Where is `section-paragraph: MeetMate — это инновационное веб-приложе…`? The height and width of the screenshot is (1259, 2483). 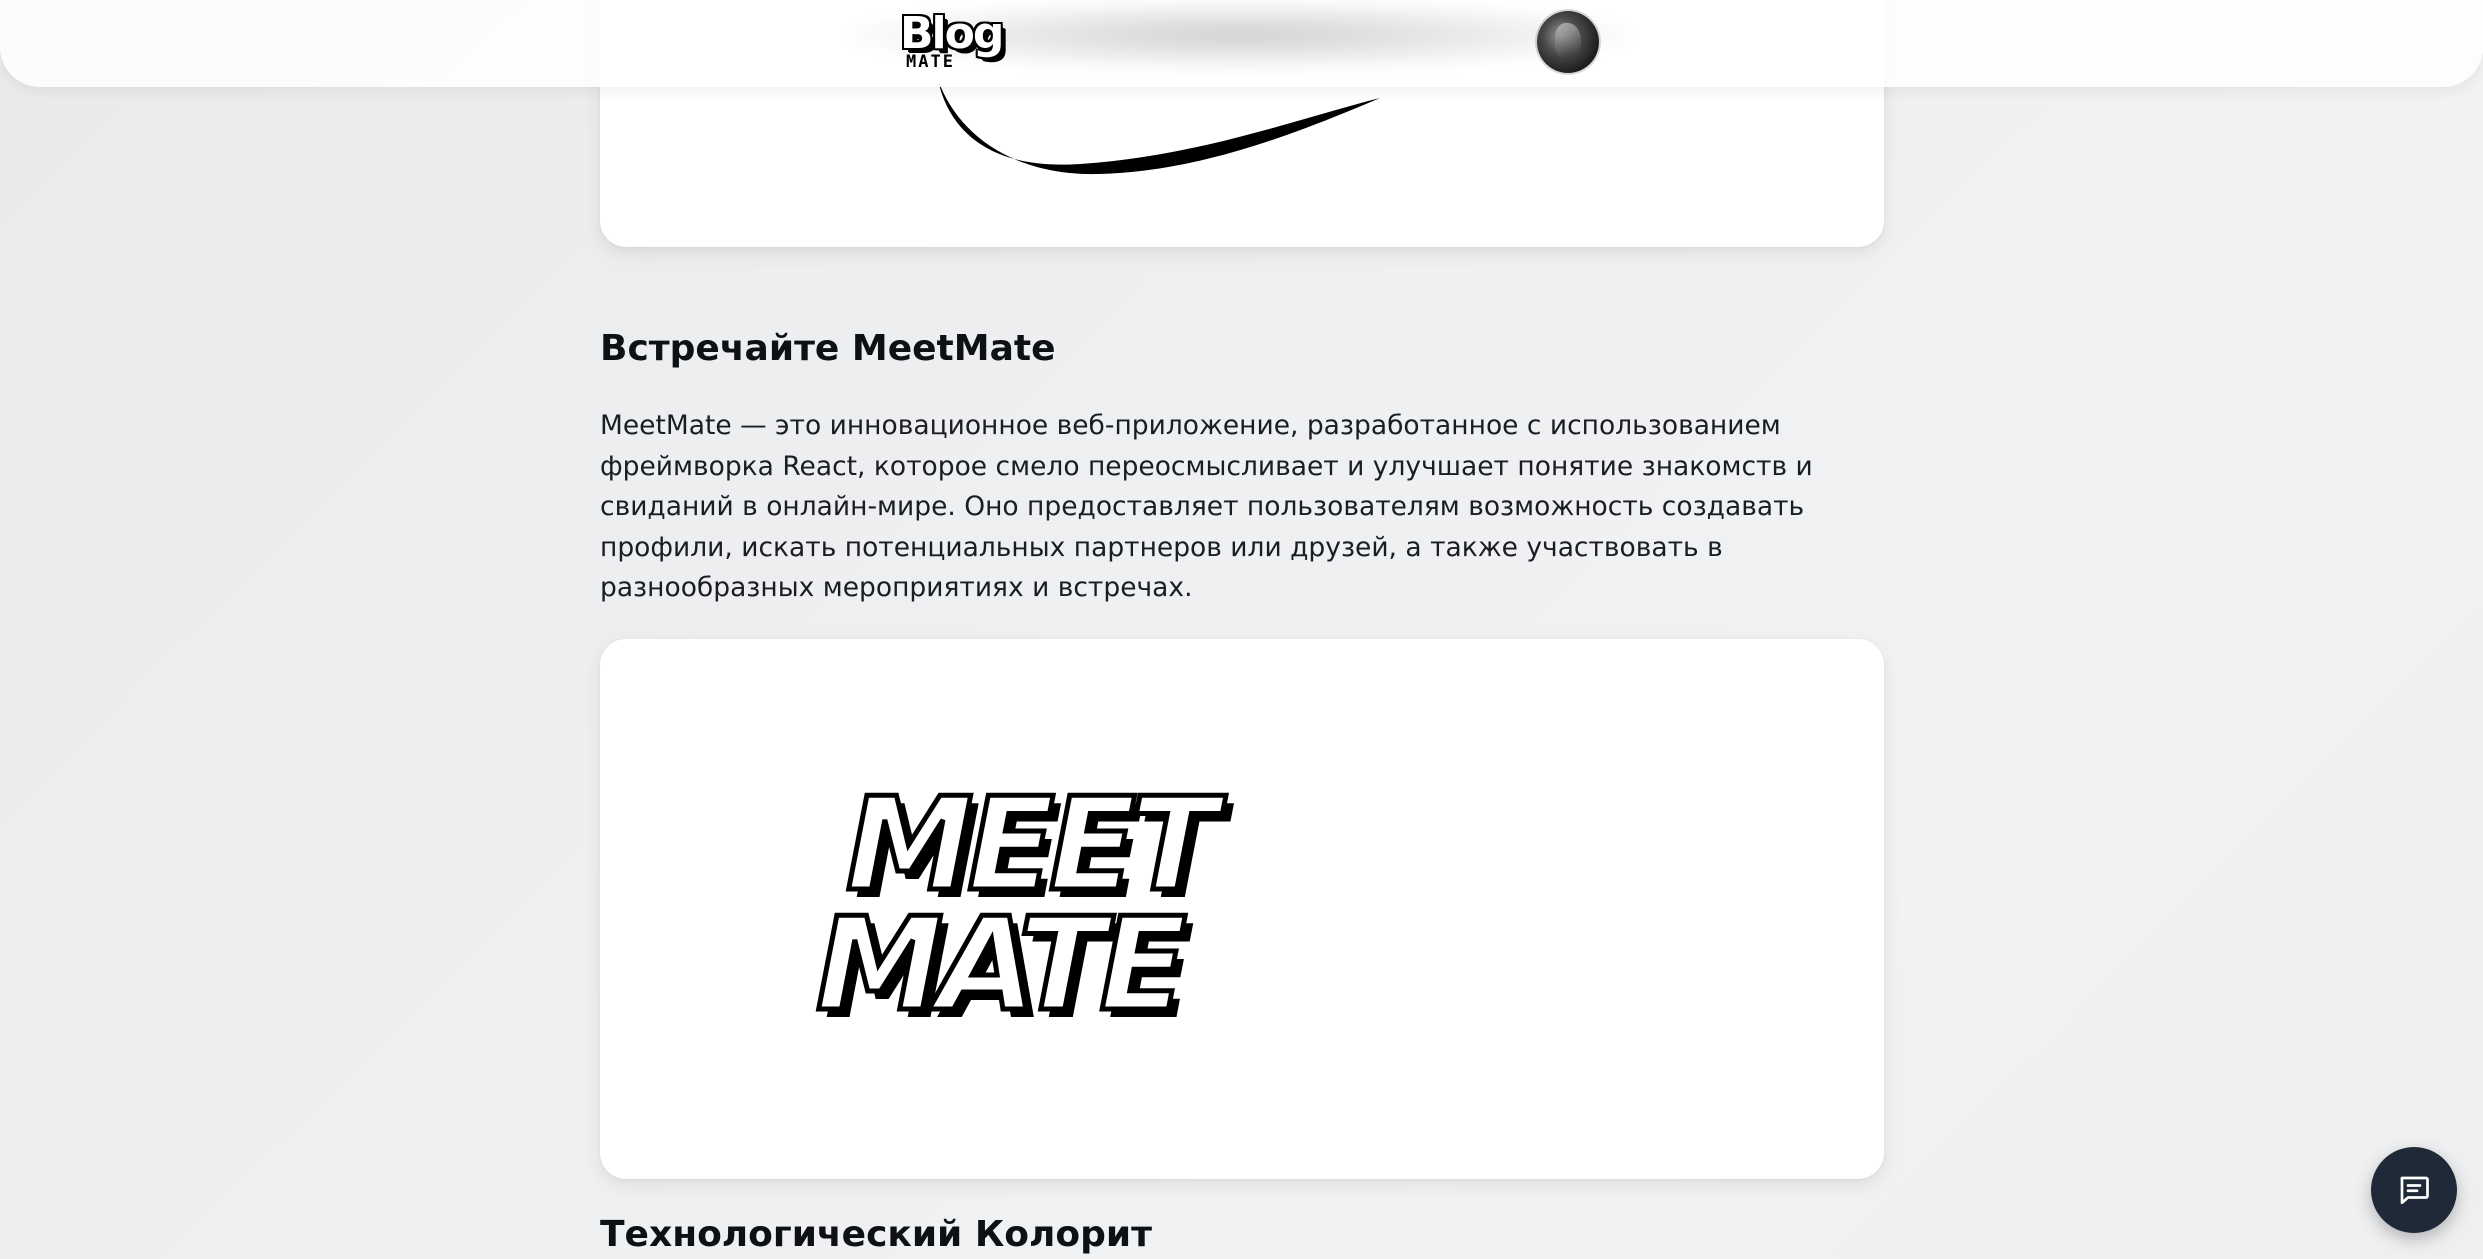
section-paragraph: MeetMate — это инновационное веб-приложе… is located at coordinates (1206, 506).